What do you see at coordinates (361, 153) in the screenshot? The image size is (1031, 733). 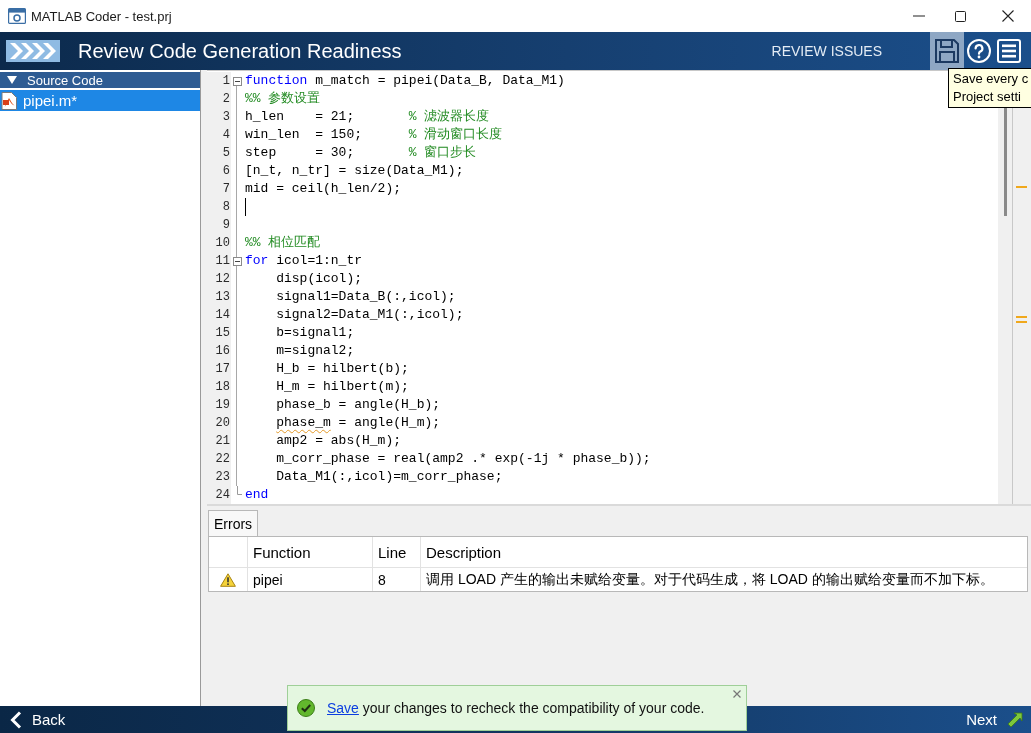 I see `code-line: step = 30; % 窗口步长` at bounding box center [361, 153].